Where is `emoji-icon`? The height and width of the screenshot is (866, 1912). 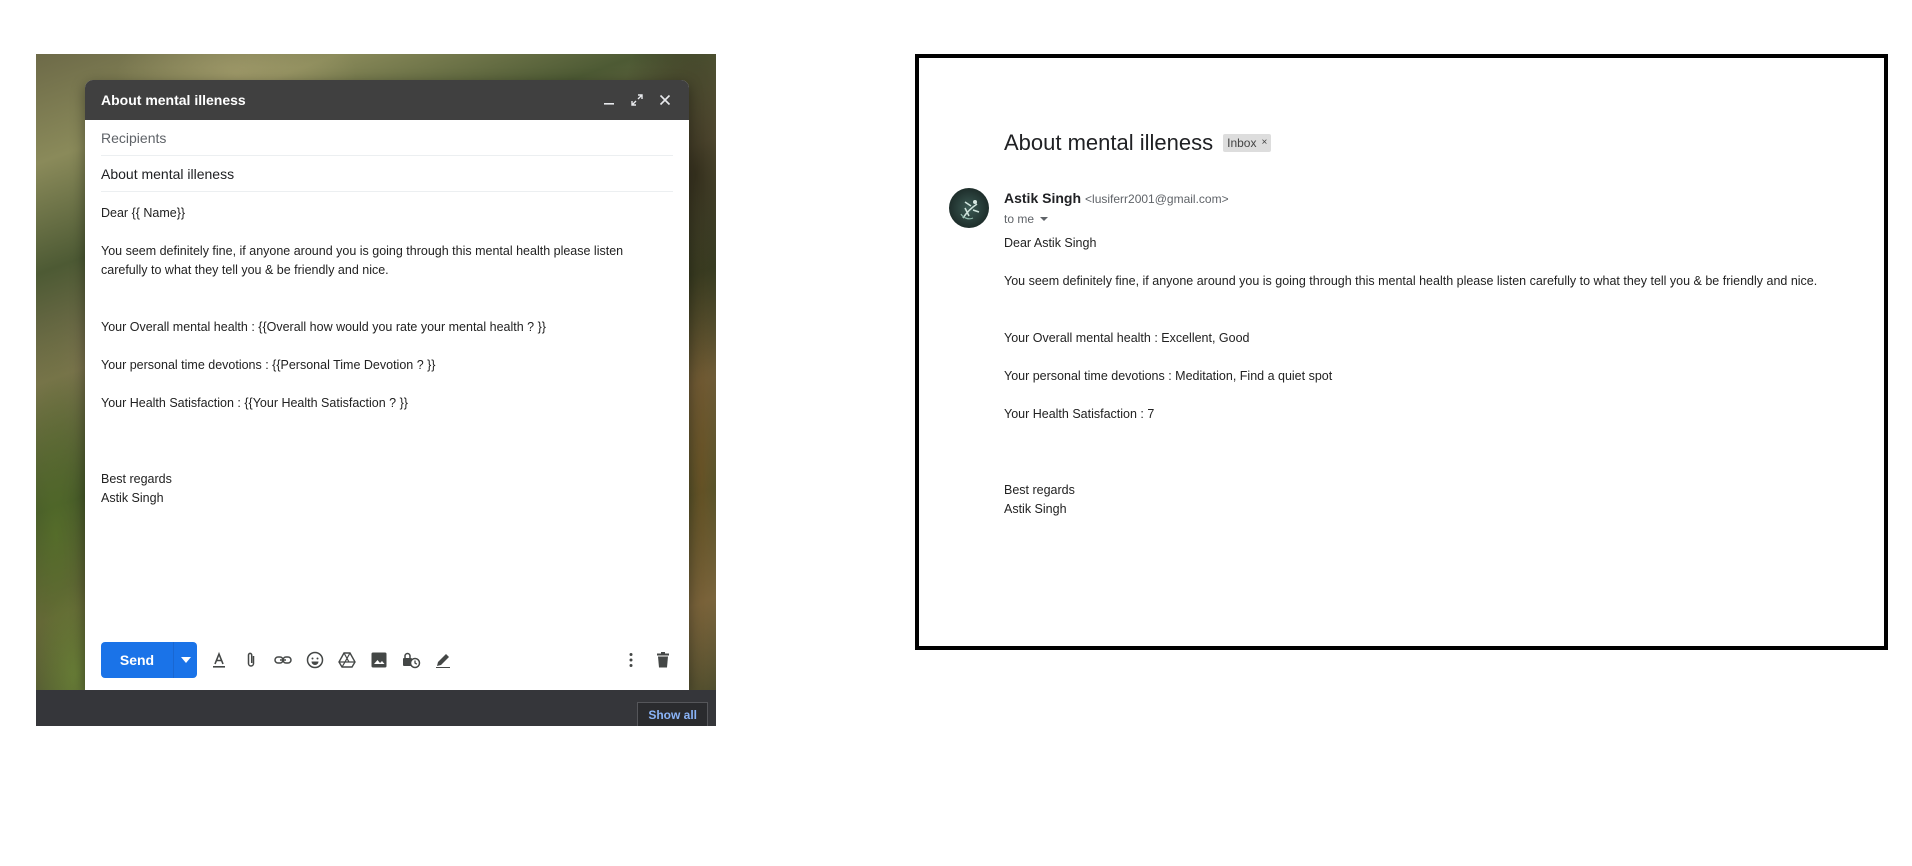 emoji-icon is located at coordinates (315, 660).